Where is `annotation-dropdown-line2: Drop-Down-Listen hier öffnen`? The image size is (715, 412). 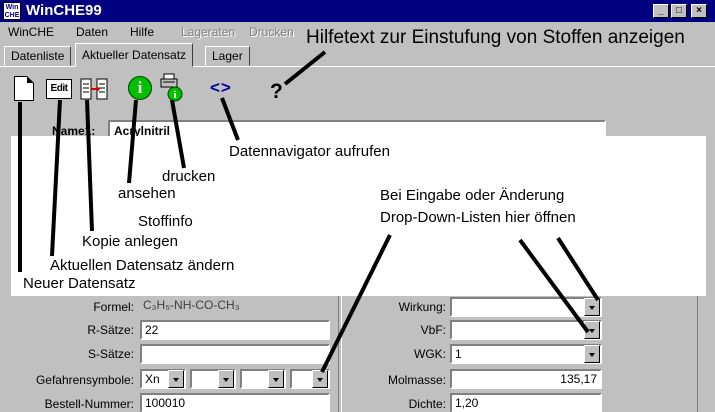 annotation-dropdown-line2: Drop-Down-Listen hier öffnen is located at coordinates (478, 217).